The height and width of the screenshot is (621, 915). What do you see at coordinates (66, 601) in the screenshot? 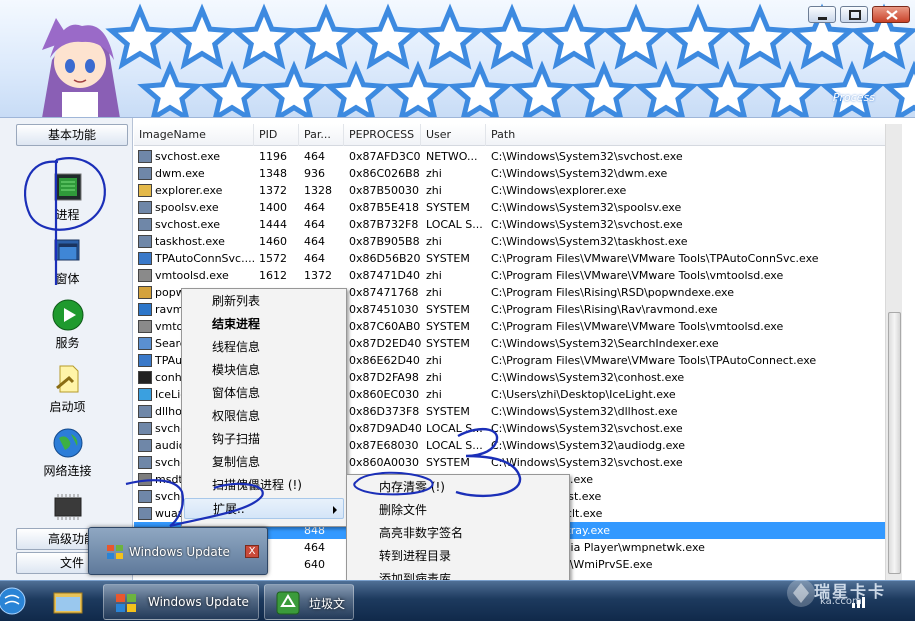
I see `explorer-folder-icon` at bounding box center [66, 601].